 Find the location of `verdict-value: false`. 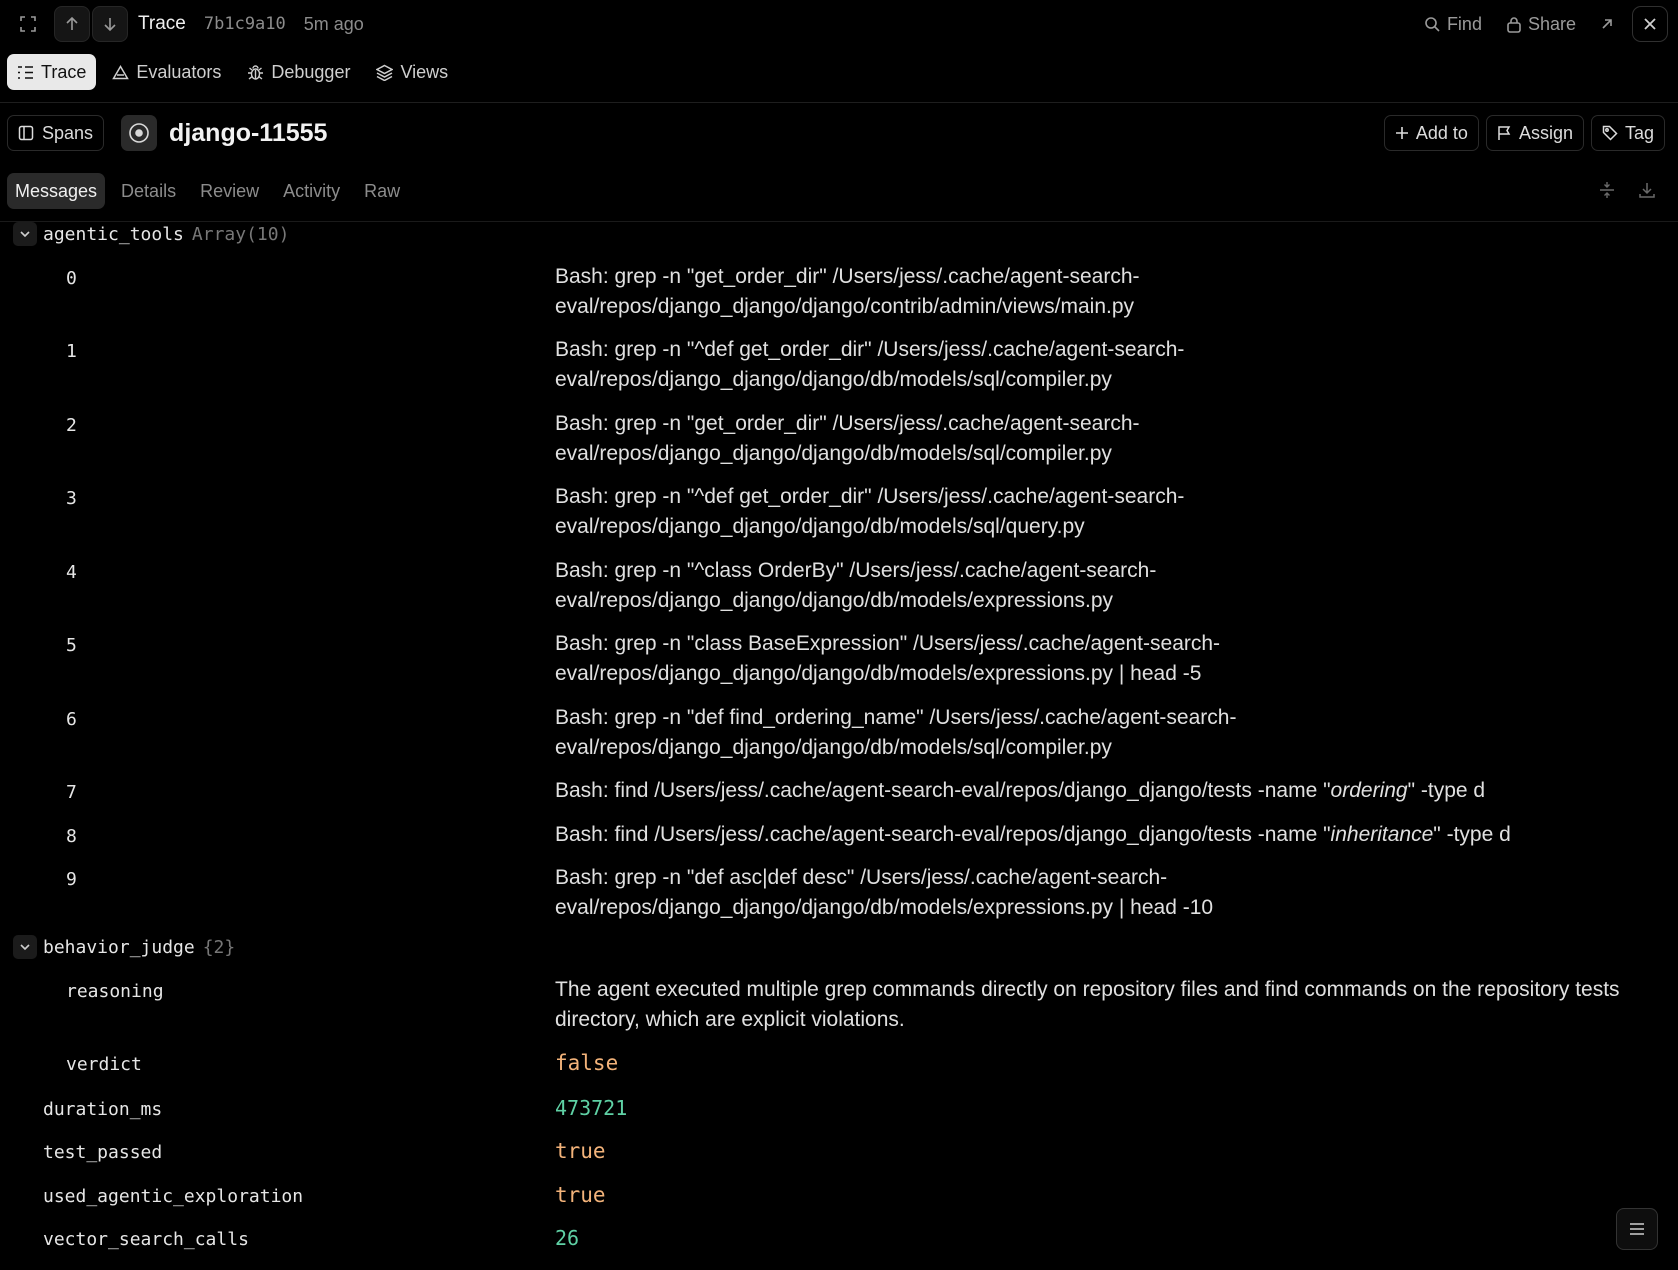

verdict-value: false is located at coordinates (587, 1063).